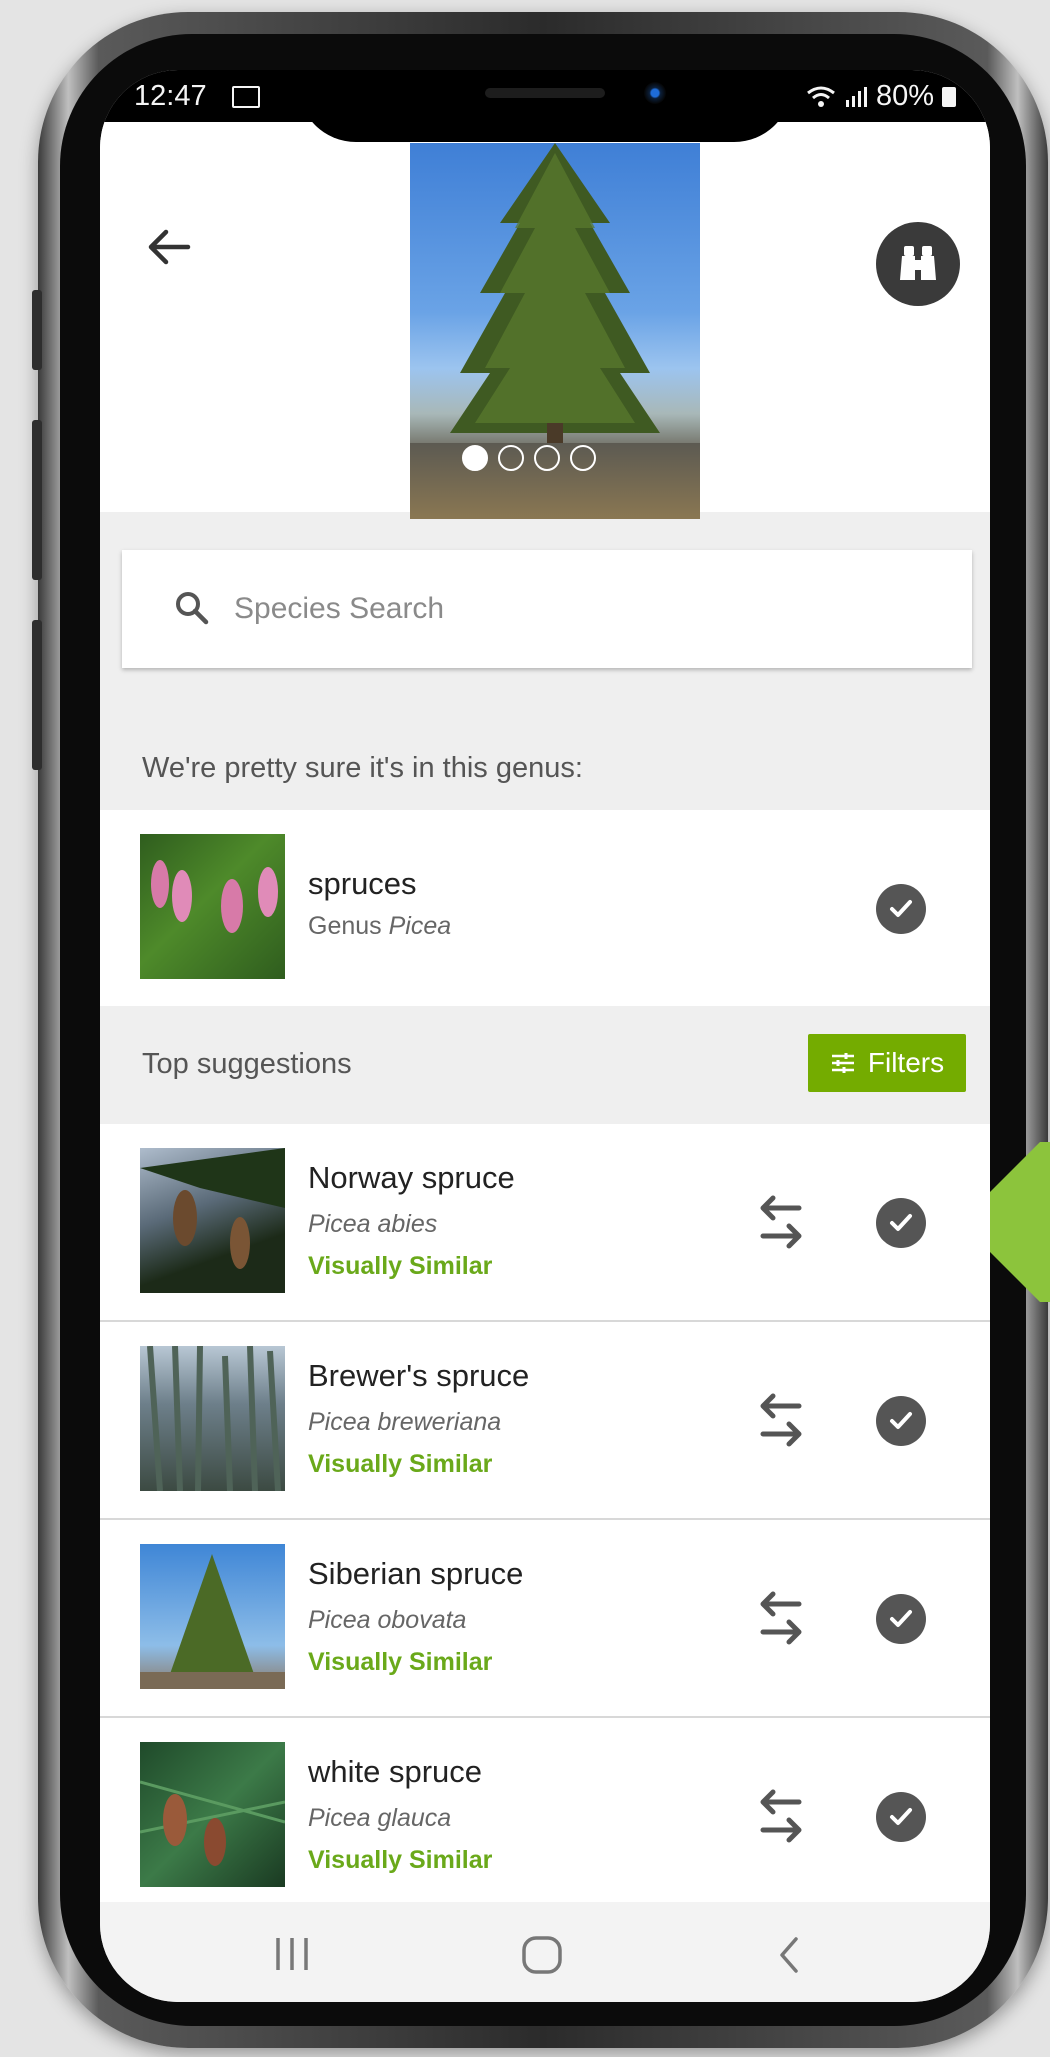 Image resolution: width=1050 pixels, height=2057 pixels. I want to click on tree-image, so click(555, 293).